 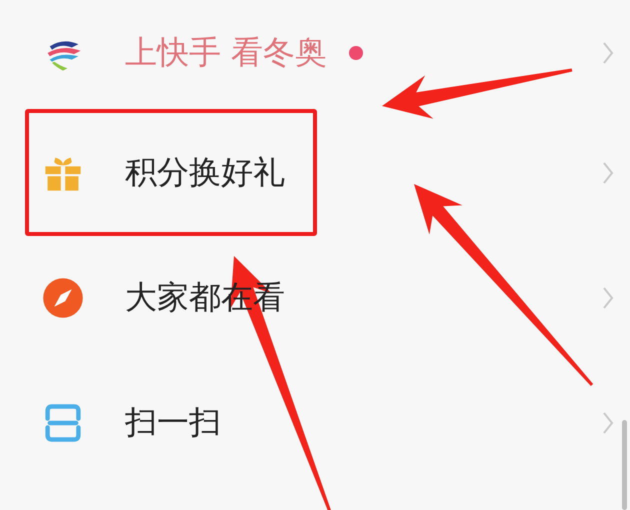 What do you see at coordinates (205, 172) in the screenshot?
I see `menu-item: 积分换好礼` at bounding box center [205, 172].